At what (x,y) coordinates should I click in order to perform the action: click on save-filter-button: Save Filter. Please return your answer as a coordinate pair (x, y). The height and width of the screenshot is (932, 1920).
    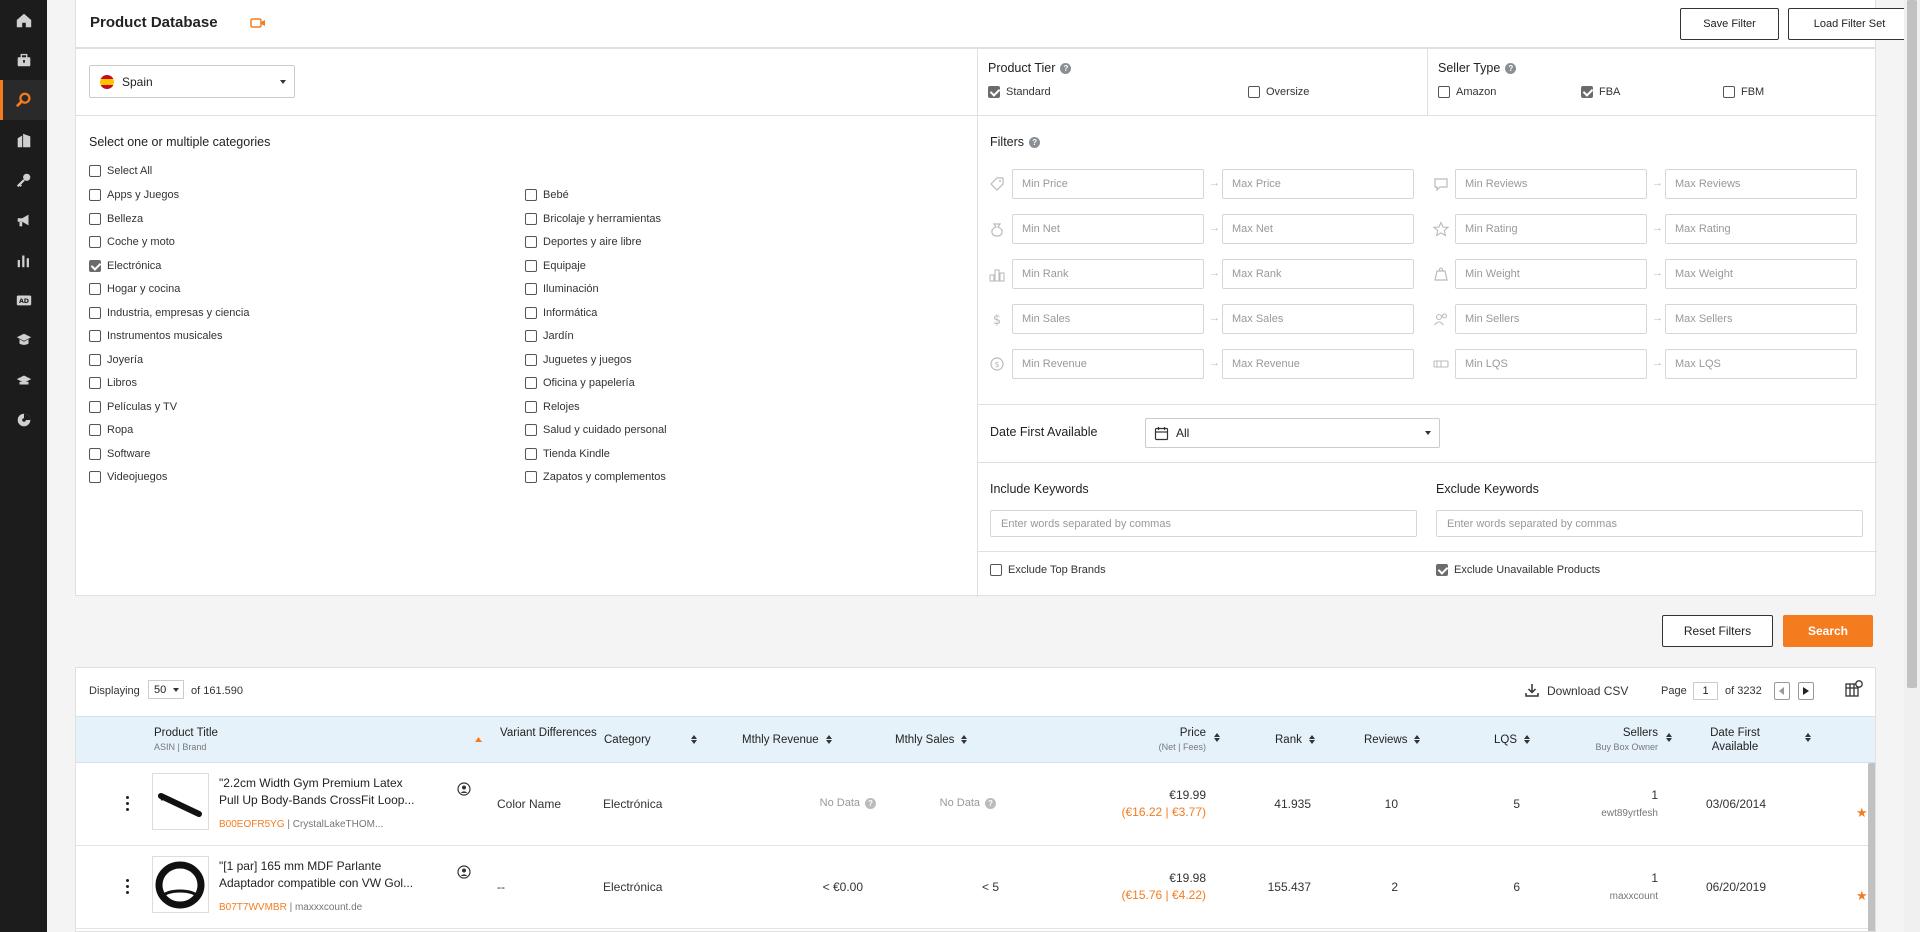
    Looking at the image, I should click on (1729, 24).